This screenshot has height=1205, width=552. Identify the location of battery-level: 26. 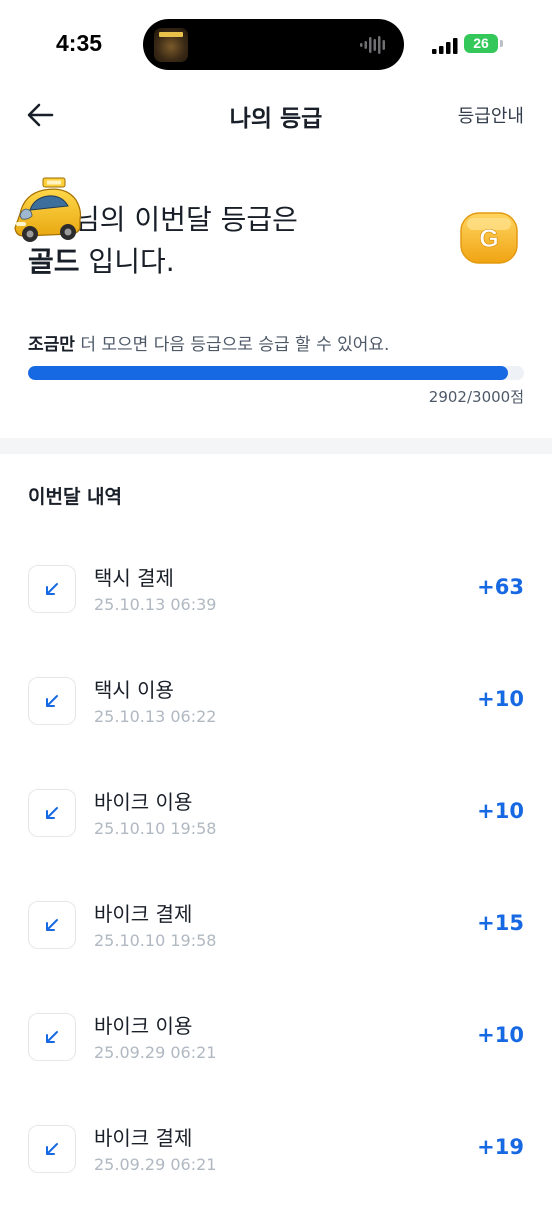
(481, 43).